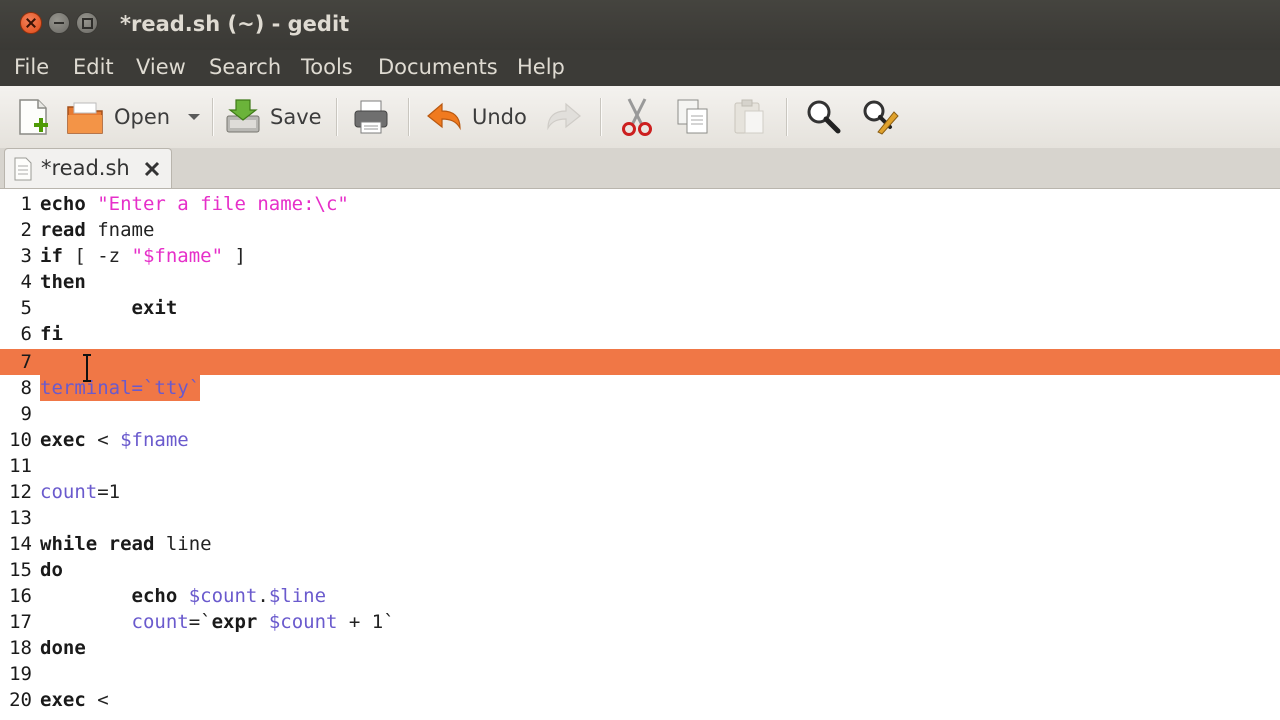 This screenshot has height=720, width=1280. Describe the element at coordinates (120, 388) in the screenshot. I see `code-text-selected: terminal=`tty`` at that location.